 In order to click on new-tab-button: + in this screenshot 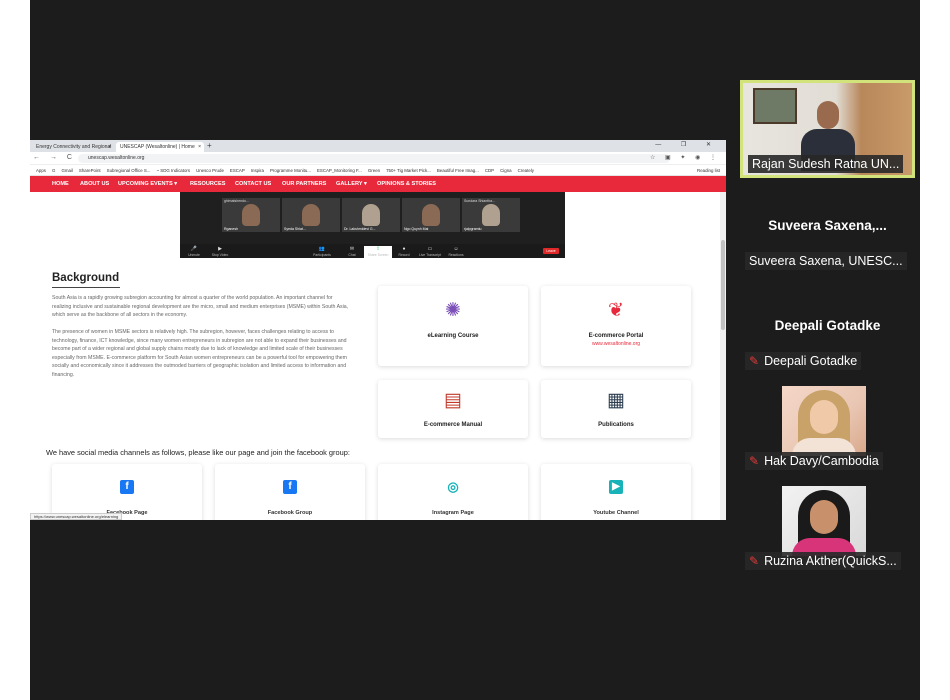, I will do `click(209, 145)`.